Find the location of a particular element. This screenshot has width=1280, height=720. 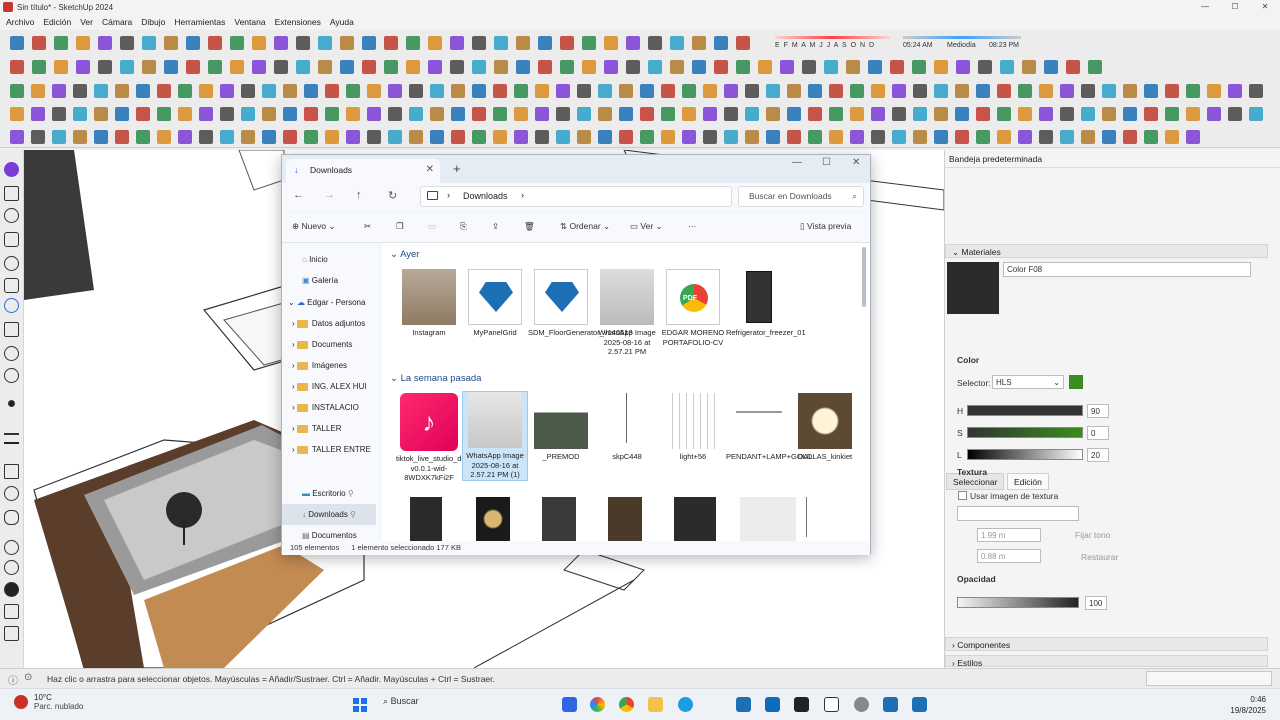

measurements-box is located at coordinates (1209, 678).